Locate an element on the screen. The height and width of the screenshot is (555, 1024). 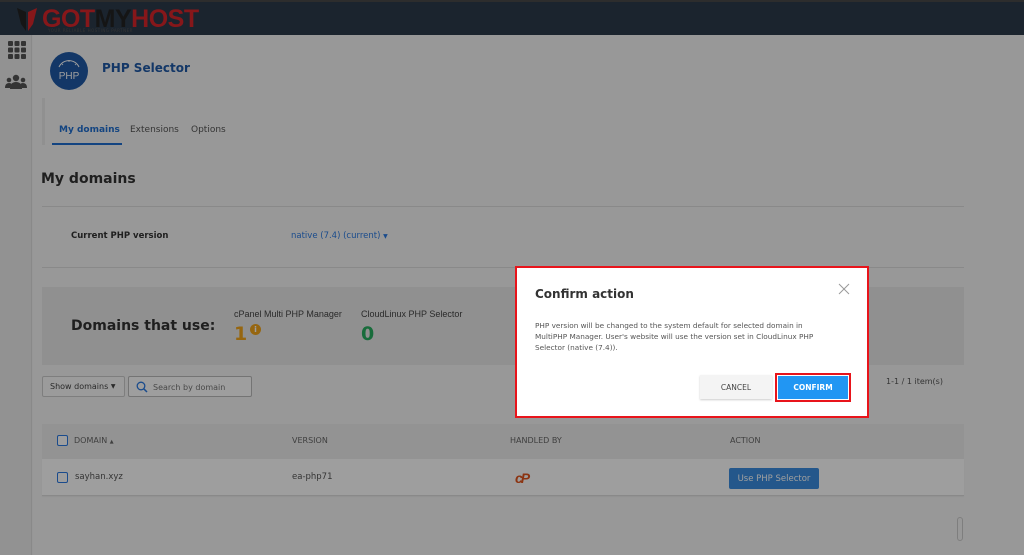
dialog-title: Confirm action is located at coordinates (584, 294).